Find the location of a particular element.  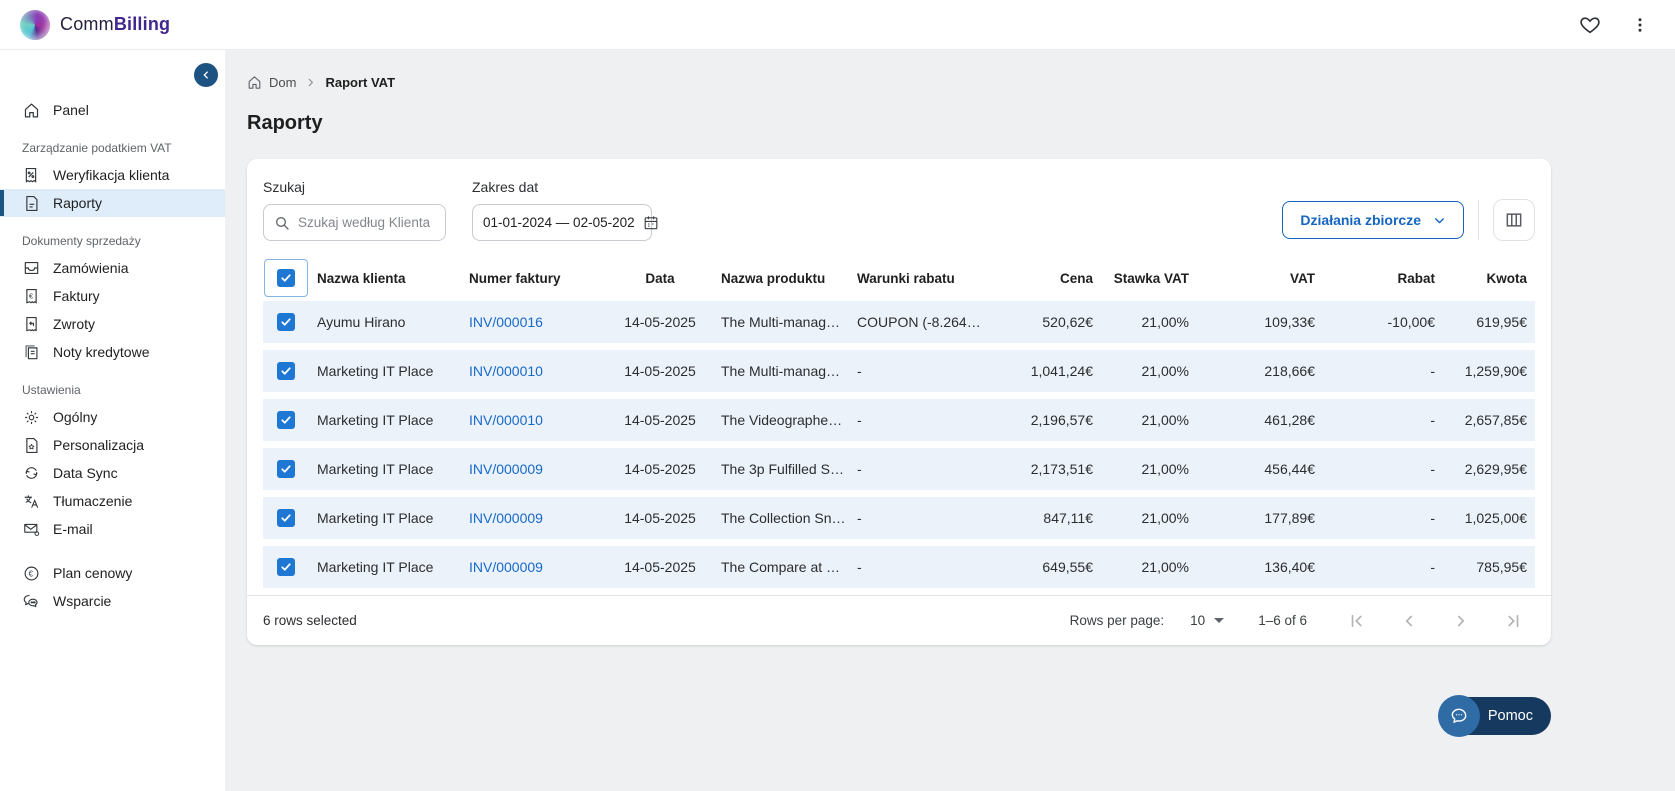

cell-amount: 619,95€ is located at coordinates (1501, 322).